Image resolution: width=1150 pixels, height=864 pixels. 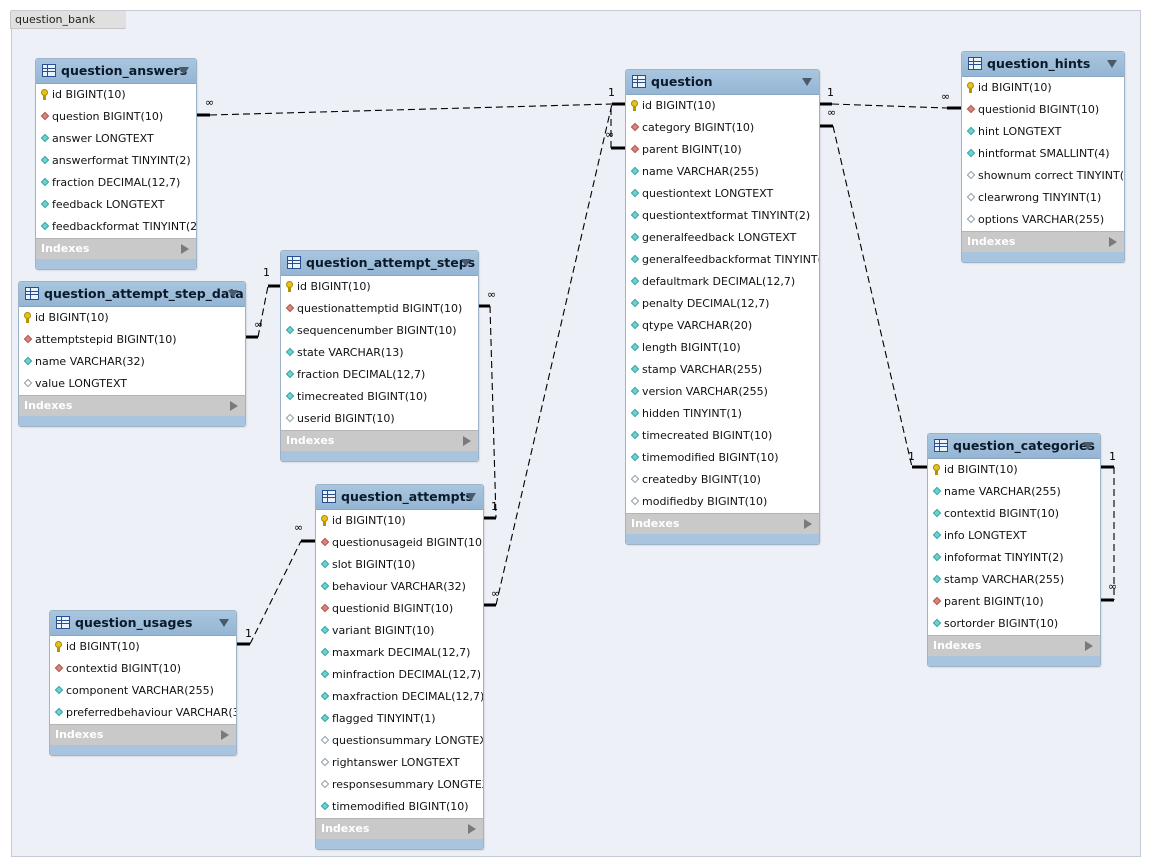 What do you see at coordinates (722, 348) in the screenshot?
I see `column-row: length BIGINT(10)` at bounding box center [722, 348].